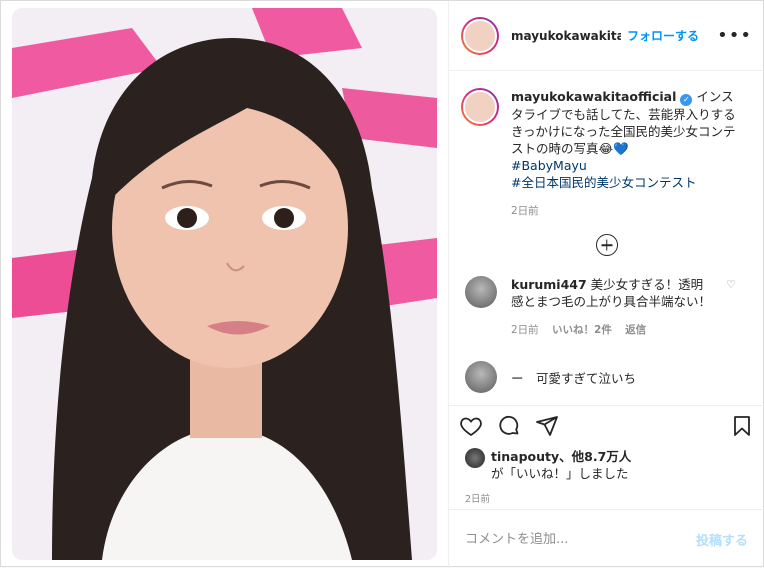 Image resolution: width=764 pixels, height=568 pixels. Describe the element at coordinates (509, 426) in the screenshot. I see `comment-bubble-icon` at that location.